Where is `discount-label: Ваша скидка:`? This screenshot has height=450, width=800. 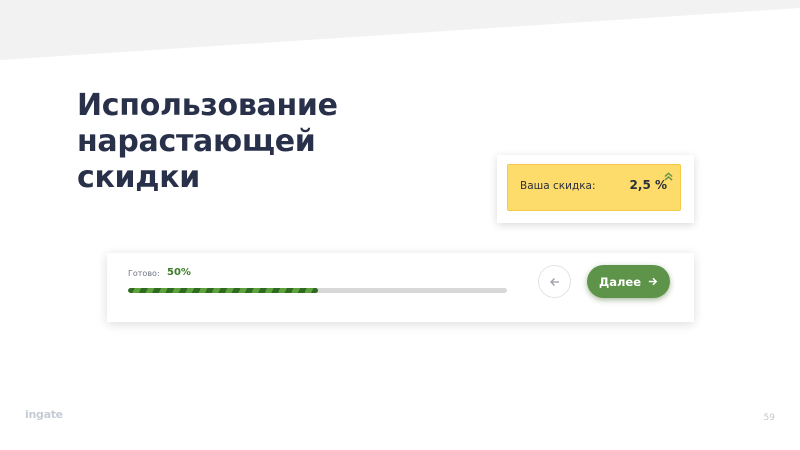 discount-label: Ваша скидка: is located at coordinates (558, 186).